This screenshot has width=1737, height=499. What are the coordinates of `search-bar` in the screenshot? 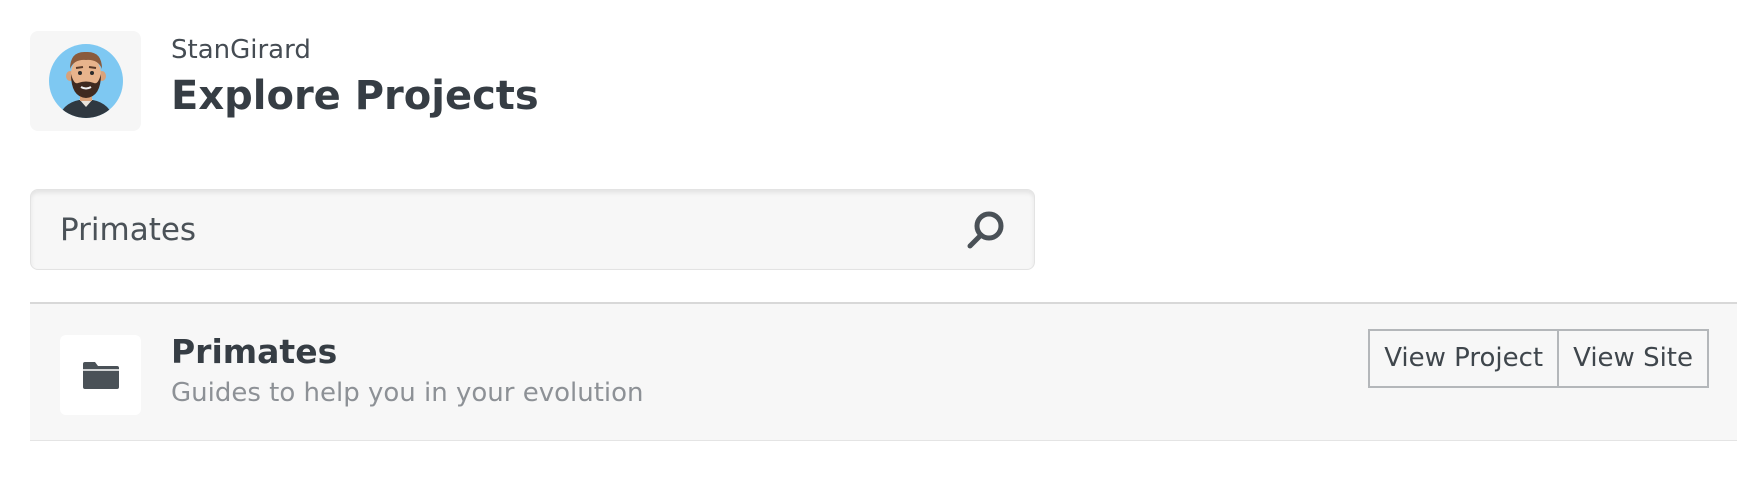 It's located at (532, 229).